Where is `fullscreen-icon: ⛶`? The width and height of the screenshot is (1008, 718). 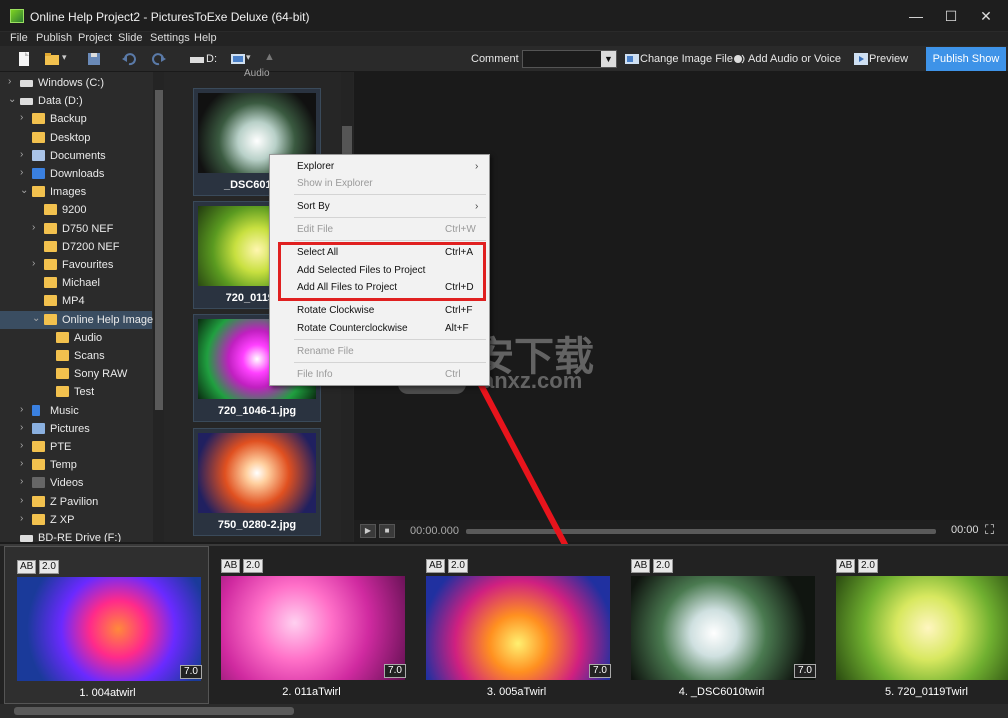
fullscreen-icon: ⛶ is located at coordinates (989, 530).